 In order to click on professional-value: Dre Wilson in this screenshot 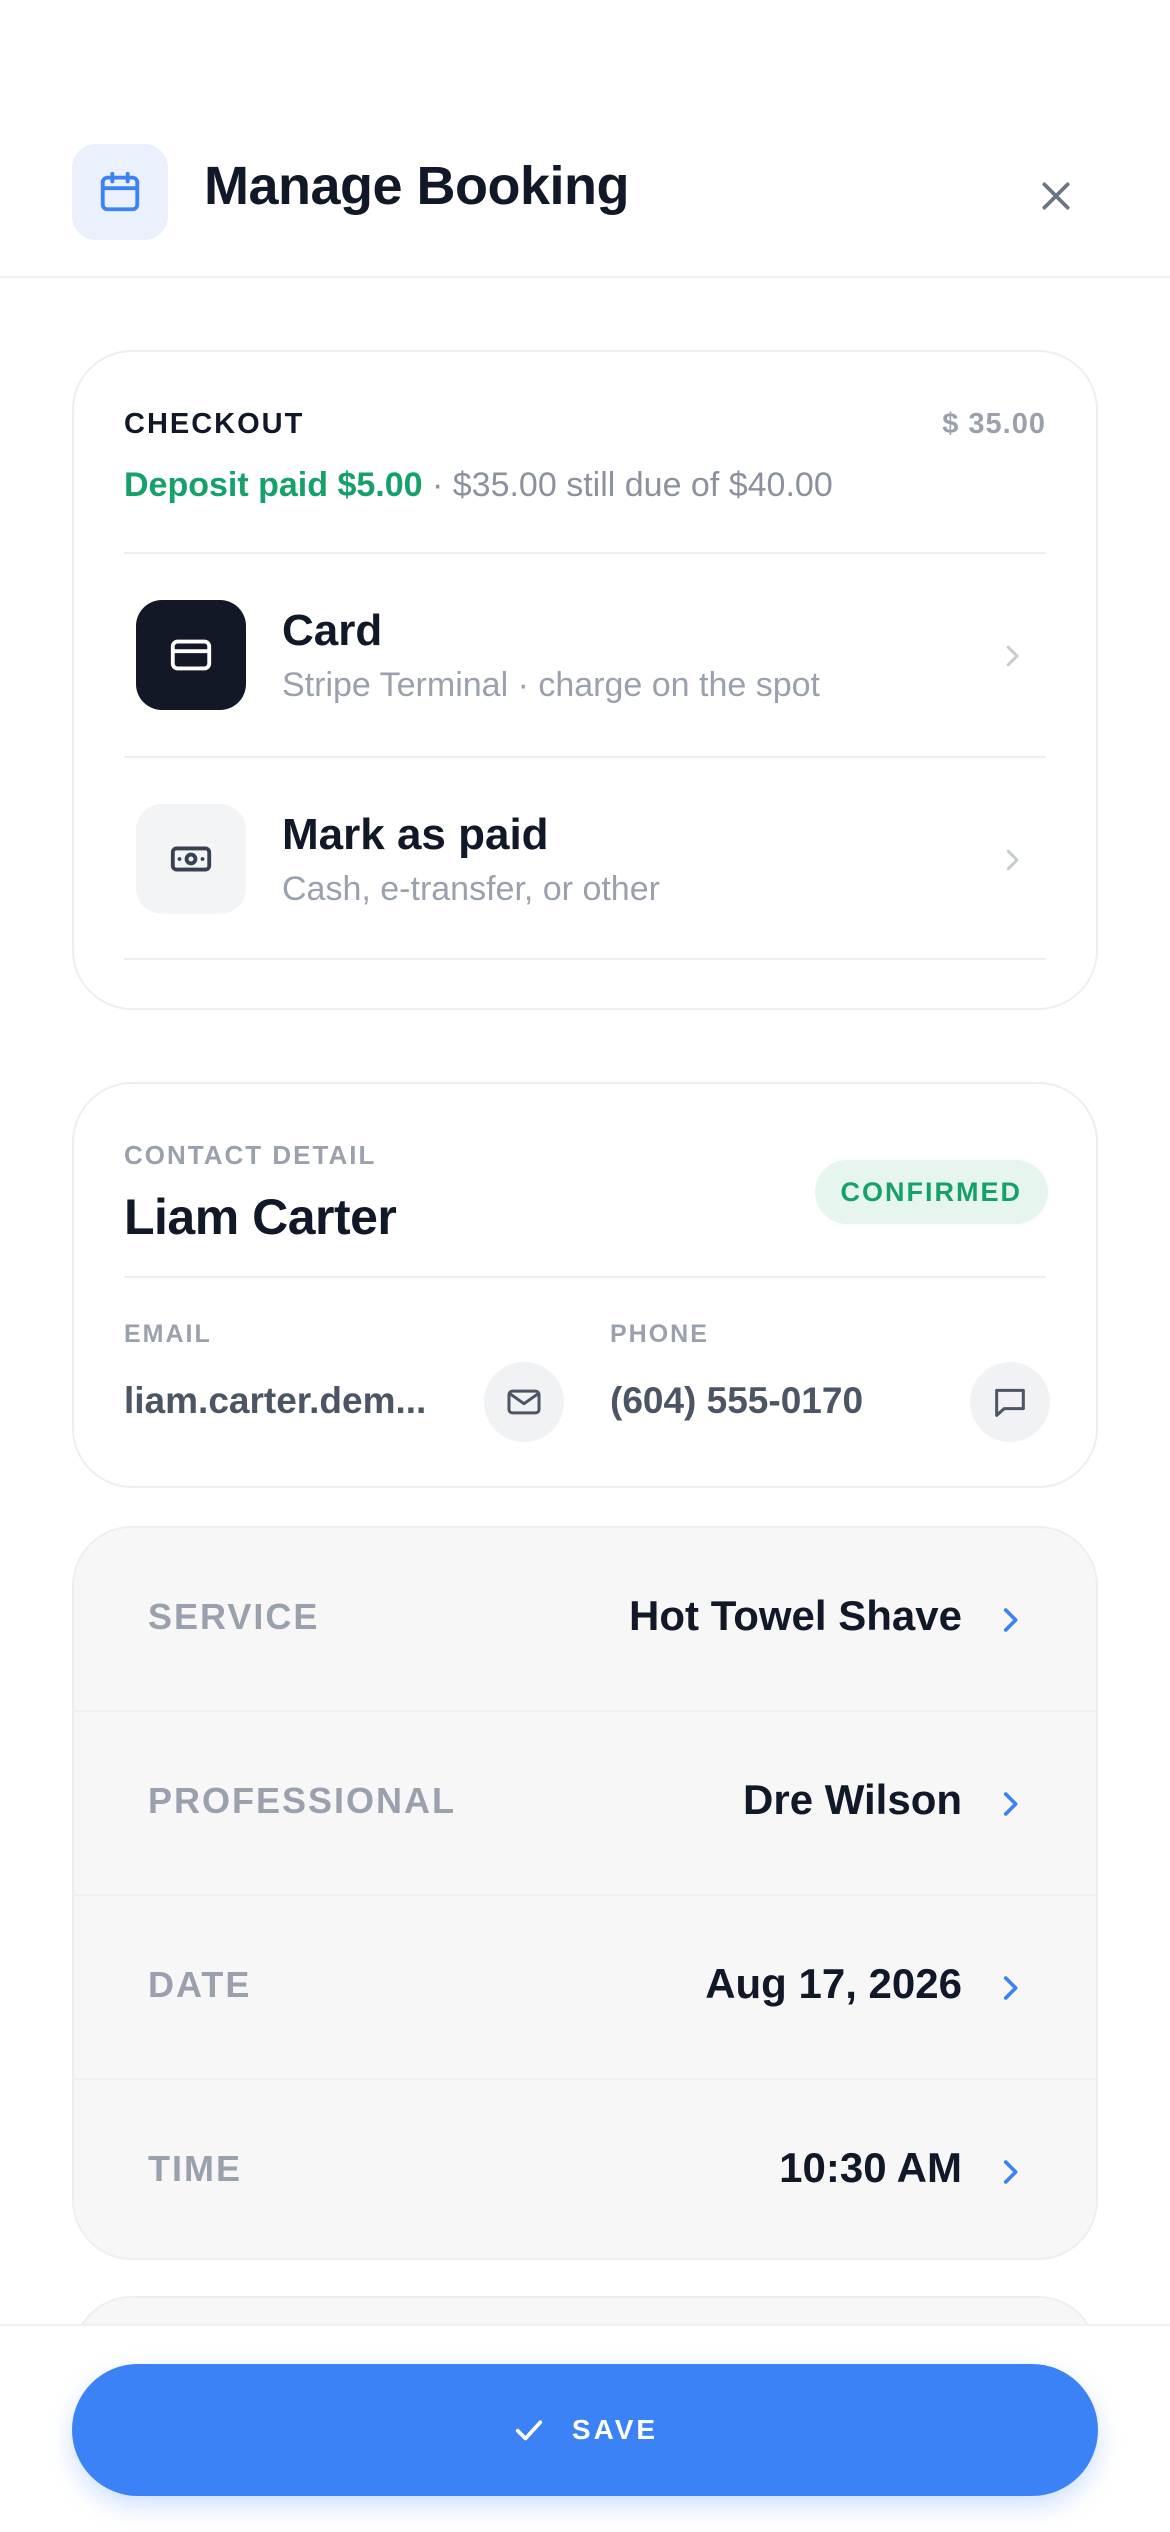, I will do `click(852, 1799)`.